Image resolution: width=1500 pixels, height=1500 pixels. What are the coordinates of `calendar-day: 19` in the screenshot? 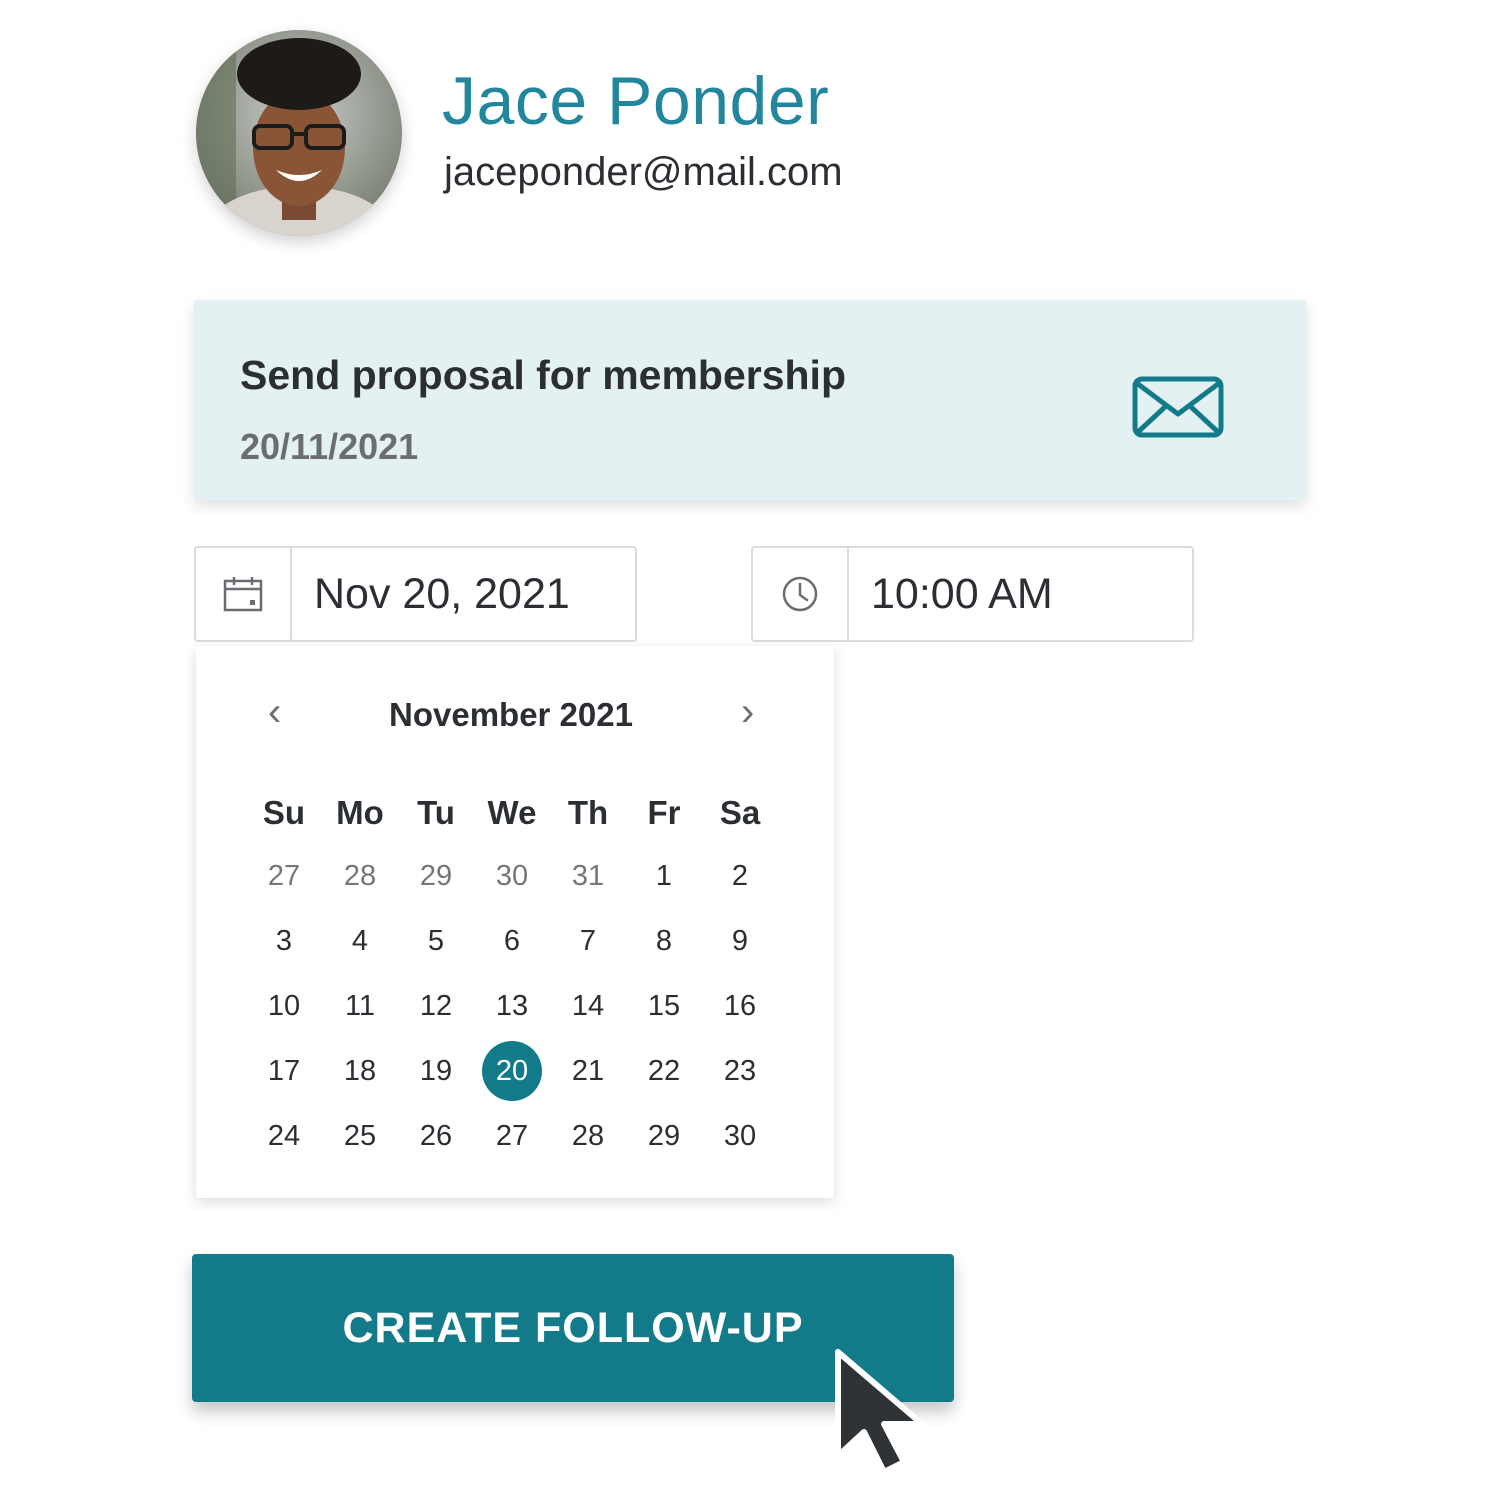 It's located at (436, 1071).